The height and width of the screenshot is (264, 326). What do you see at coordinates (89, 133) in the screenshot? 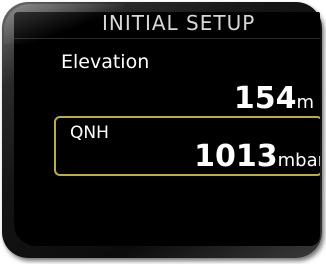
I see `qnh-label: QNH` at bounding box center [89, 133].